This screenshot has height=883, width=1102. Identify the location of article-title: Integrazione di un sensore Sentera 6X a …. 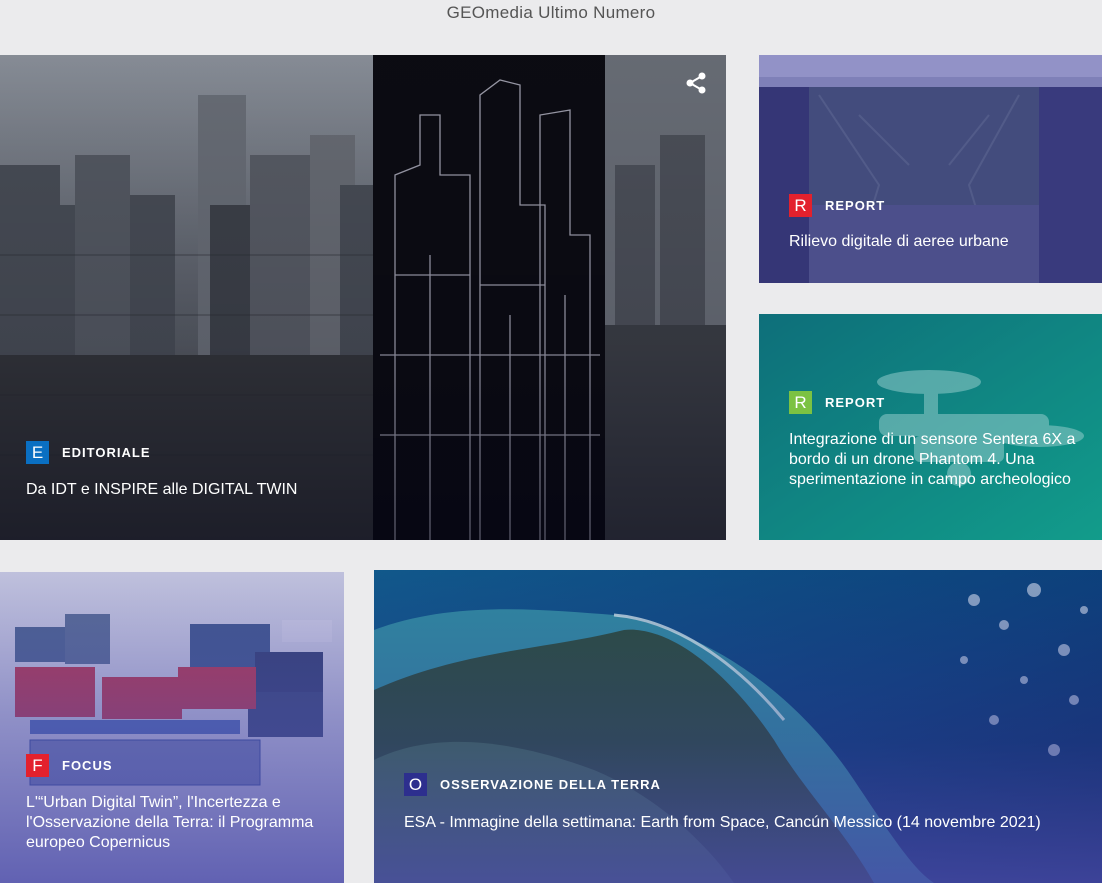
(934, 460).